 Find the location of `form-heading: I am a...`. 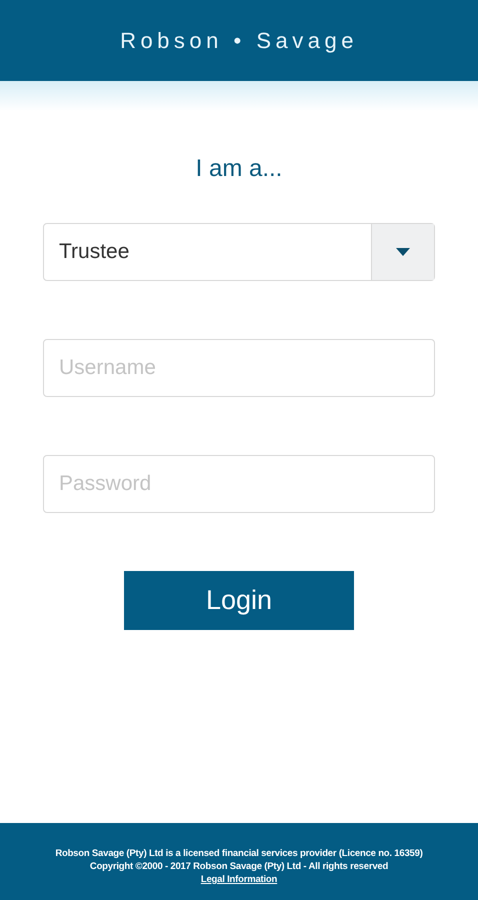

form-heading: I am a... is located at coordinates (239, 169).